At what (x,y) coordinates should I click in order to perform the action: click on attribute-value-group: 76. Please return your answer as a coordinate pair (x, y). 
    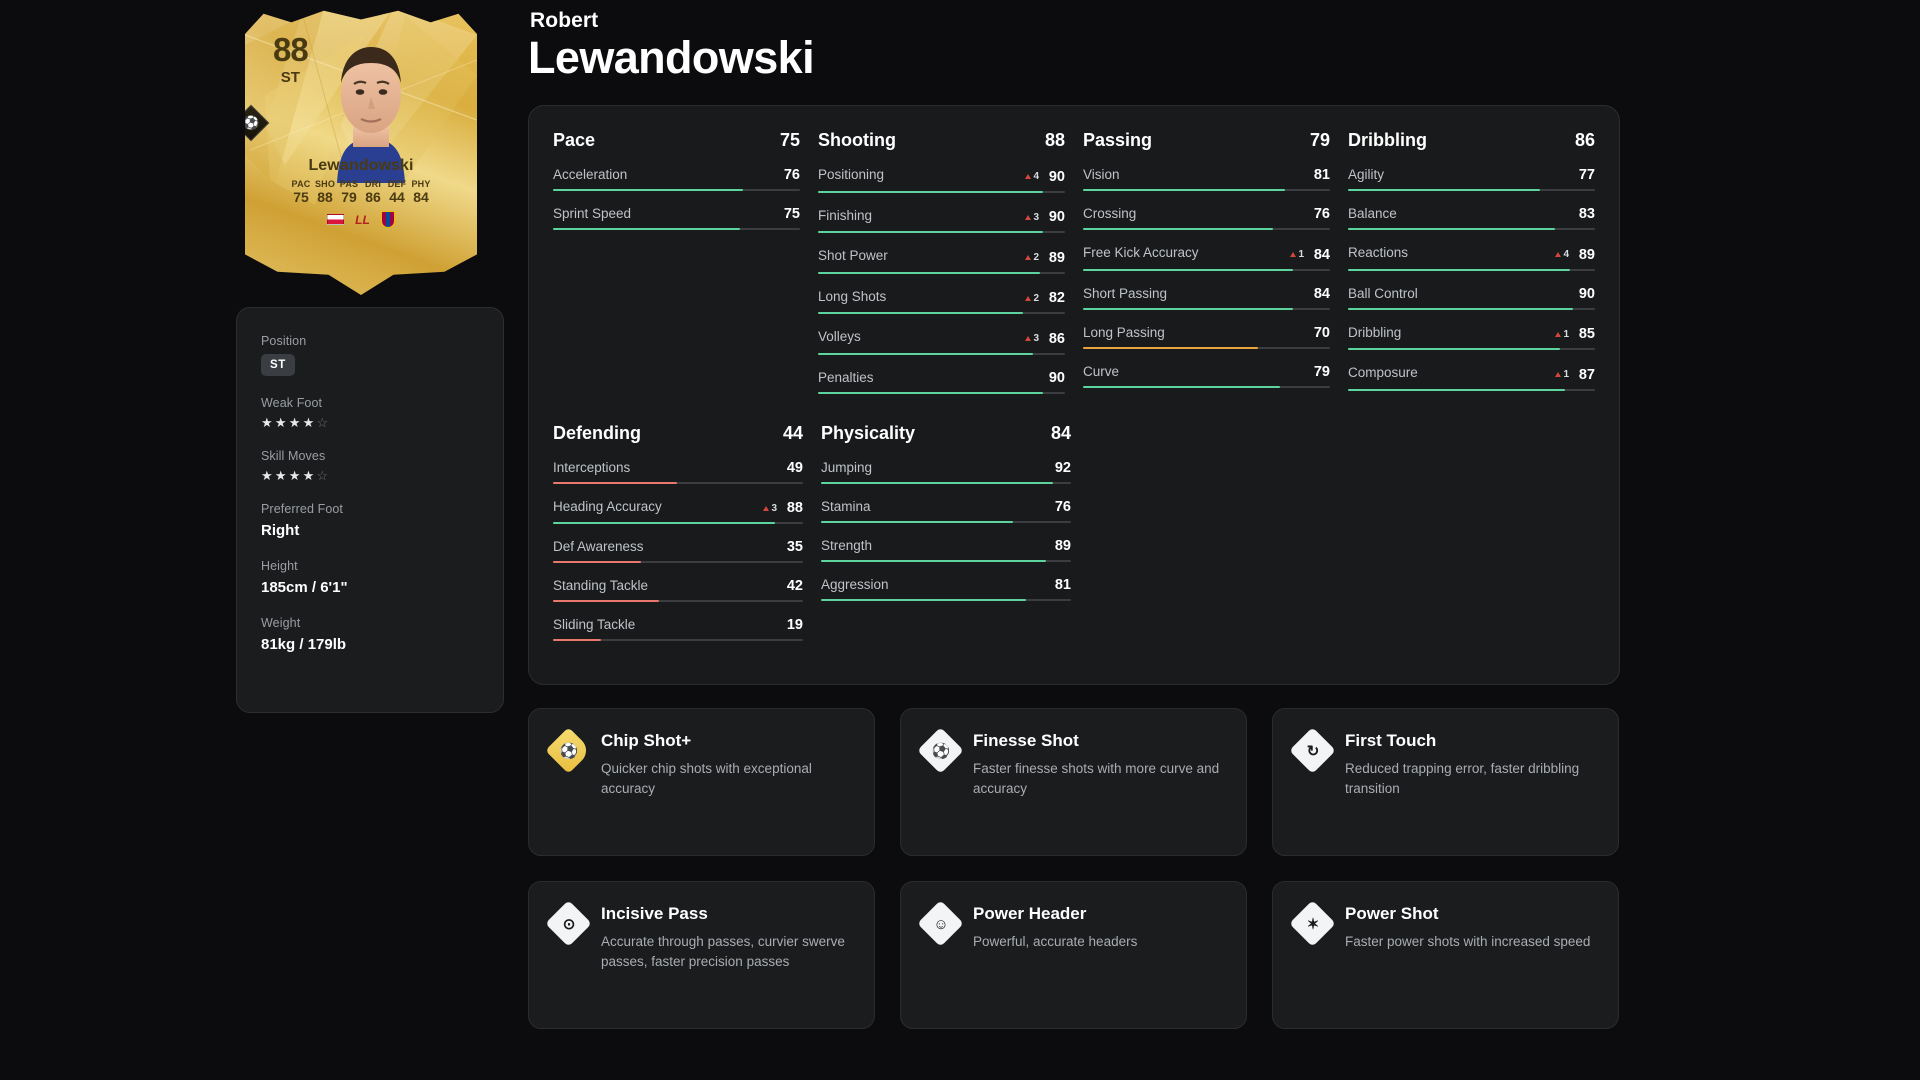
    Looking at the image, I should click on (1060, 507).